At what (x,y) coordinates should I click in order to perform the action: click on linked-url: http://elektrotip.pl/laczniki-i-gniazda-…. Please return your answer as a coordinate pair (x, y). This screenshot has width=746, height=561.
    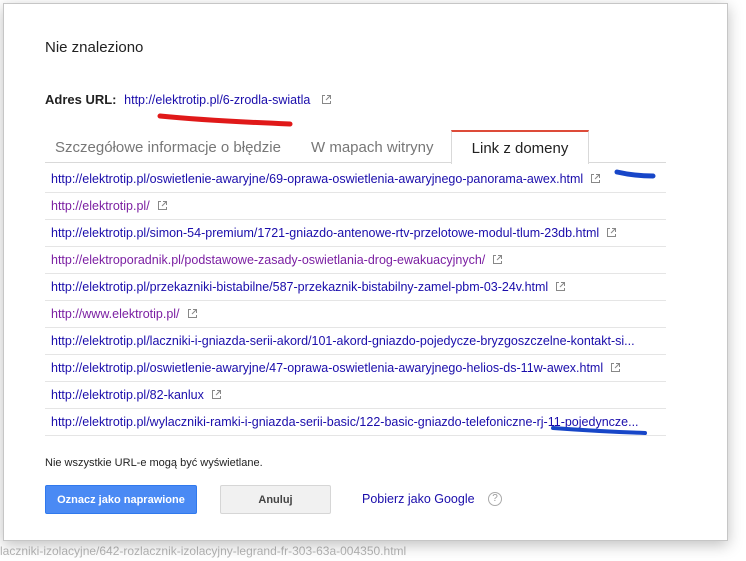
    Looking at the image, I should click on (343, 341).